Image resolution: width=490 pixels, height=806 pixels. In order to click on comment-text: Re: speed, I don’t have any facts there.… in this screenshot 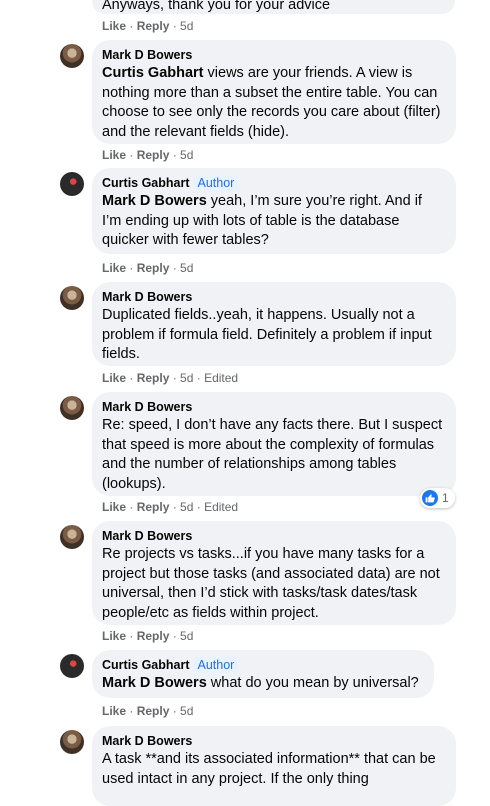, I will do `click(272, 454)`.